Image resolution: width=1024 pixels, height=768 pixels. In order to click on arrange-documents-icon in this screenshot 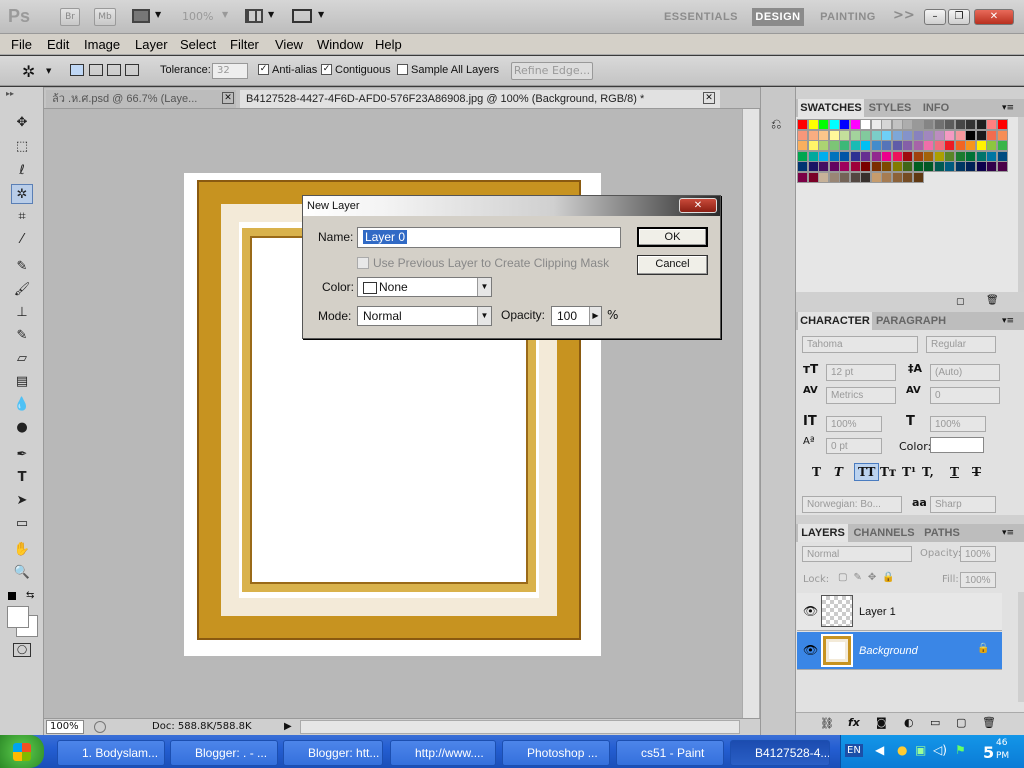, I will do `click(254, 16)`.